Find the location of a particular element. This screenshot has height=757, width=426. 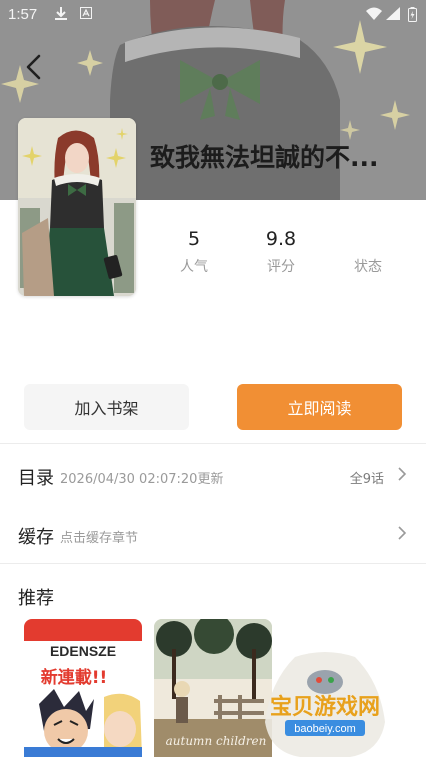

recommend-title: 推荐 is located at coordinates (36, 598).